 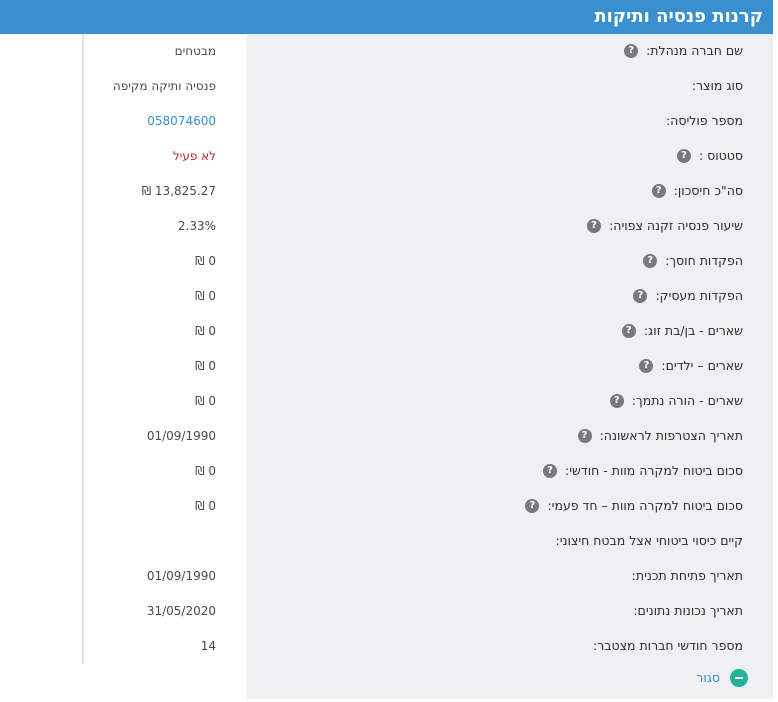 I want to click on detail-label: סה"כ חיסכון:?, so click(x=697, y=191).